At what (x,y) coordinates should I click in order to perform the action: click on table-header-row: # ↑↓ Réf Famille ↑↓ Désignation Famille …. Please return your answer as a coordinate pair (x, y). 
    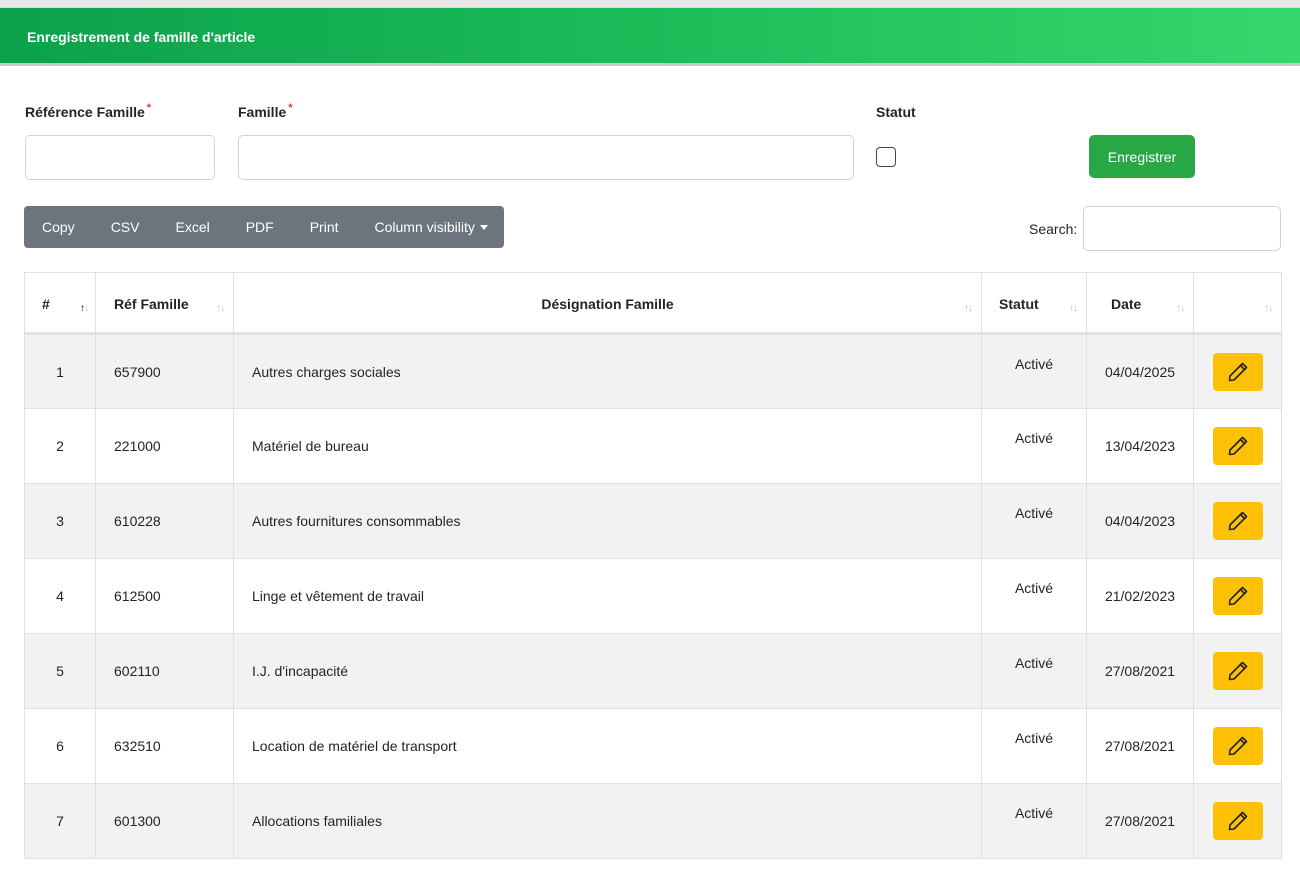
    Looking at the image, I should click on (653, 303).